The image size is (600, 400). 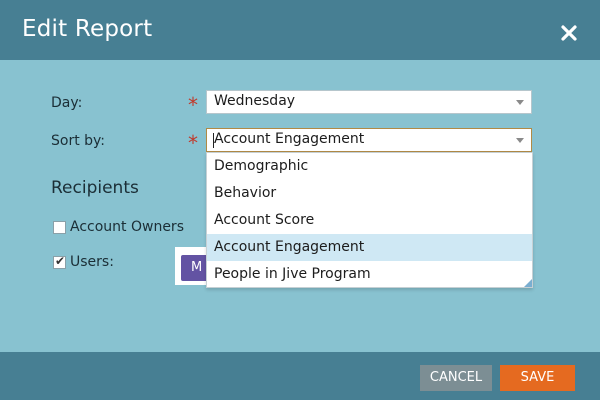 I want to click on text-cursor, so click(x=213, y=140).